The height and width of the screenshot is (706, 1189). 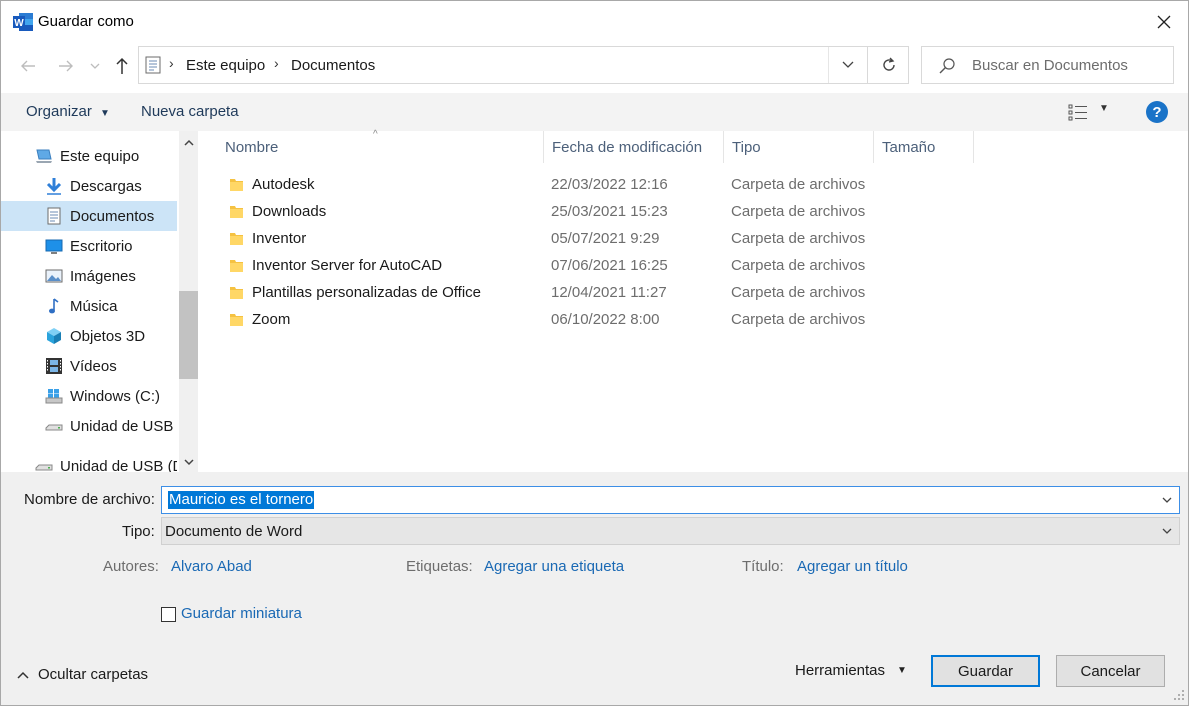 What do you see at coordinates (23, 675) in the screenshot?
I see `chevron-up-icon` at bounding box center [23, 675].